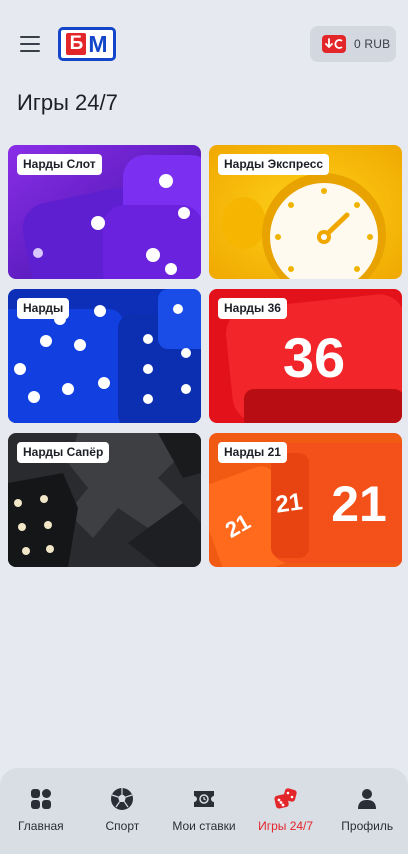 This screenshot has width=408, height=854. What do you see at coordinates (123, 811) in the screenshot?
I see `nav-item-sport: Спорт` at bounding box center [123, 811].